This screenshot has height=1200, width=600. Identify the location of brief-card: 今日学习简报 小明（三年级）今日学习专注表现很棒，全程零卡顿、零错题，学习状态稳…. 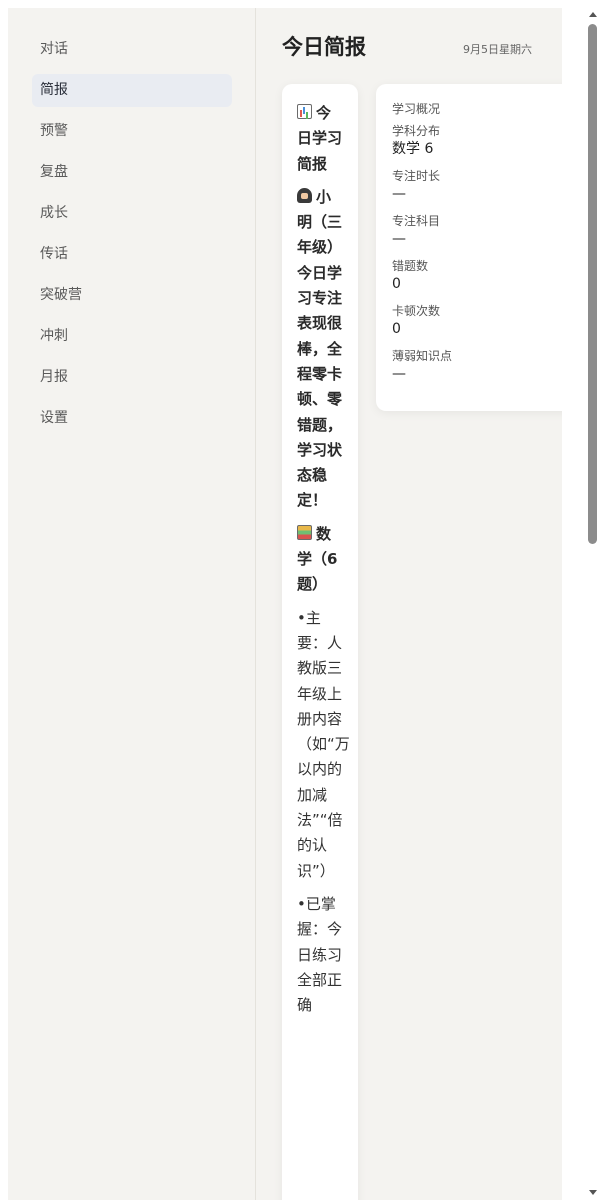
(320, 642).